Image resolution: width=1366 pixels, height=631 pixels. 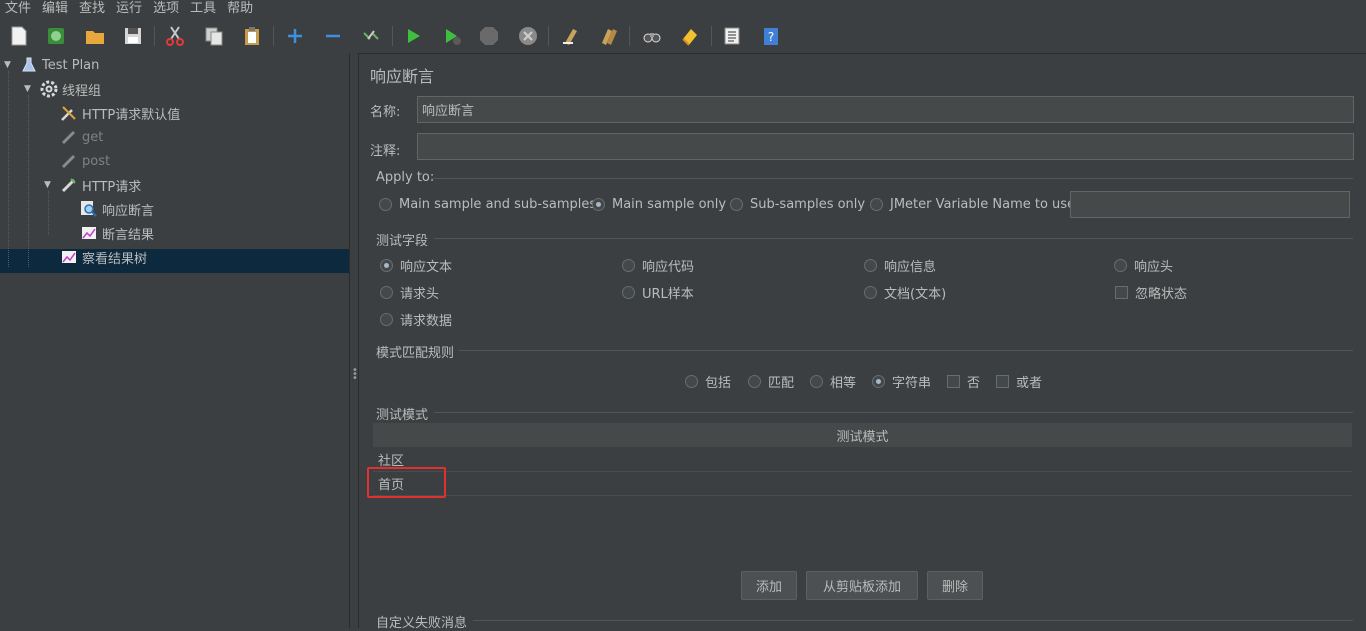 What do you see at coordinates (658, 265) in the screenshot?
I see `radio-response-code: 响应代码` at bounding box center [658, 265].